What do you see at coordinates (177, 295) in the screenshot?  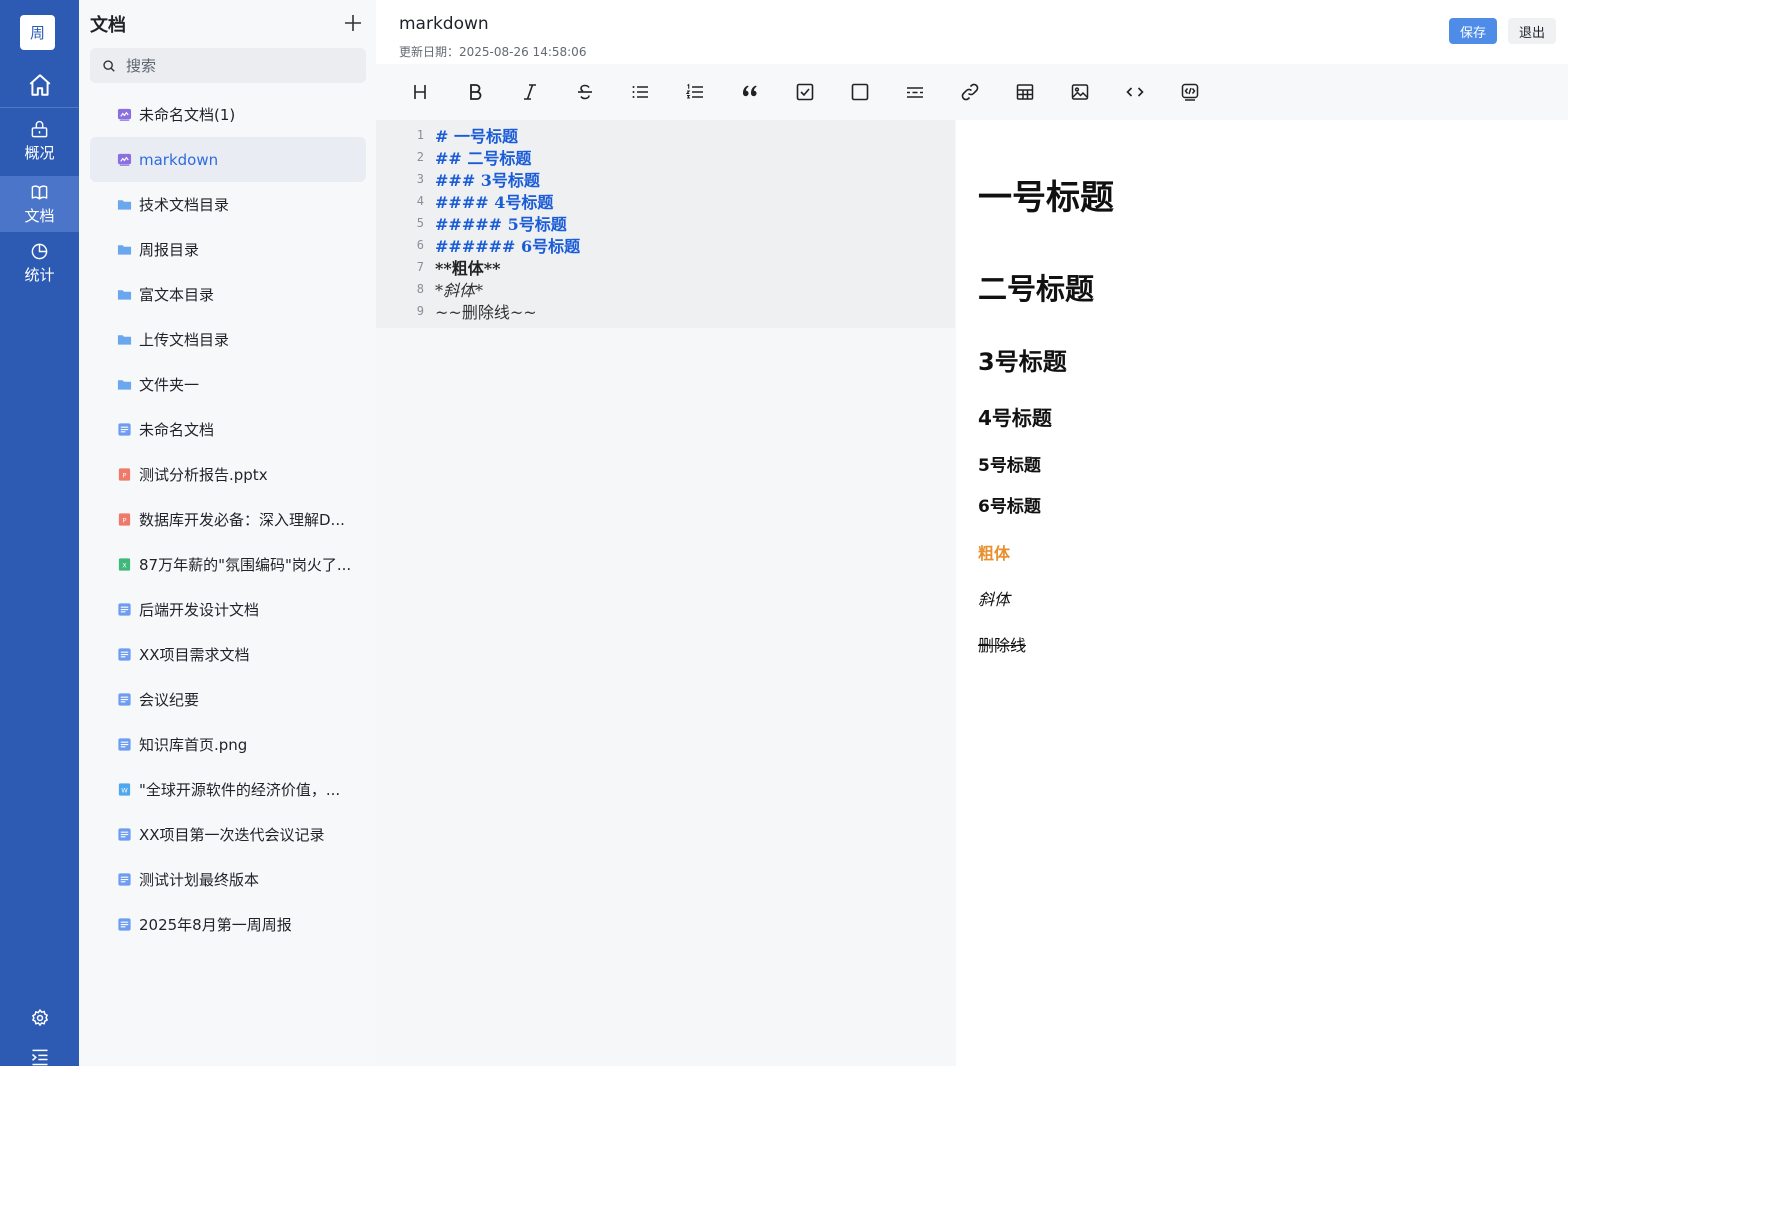 I see `sidebar-doc-label: 富文本目录` at bounding box center [177, 295].